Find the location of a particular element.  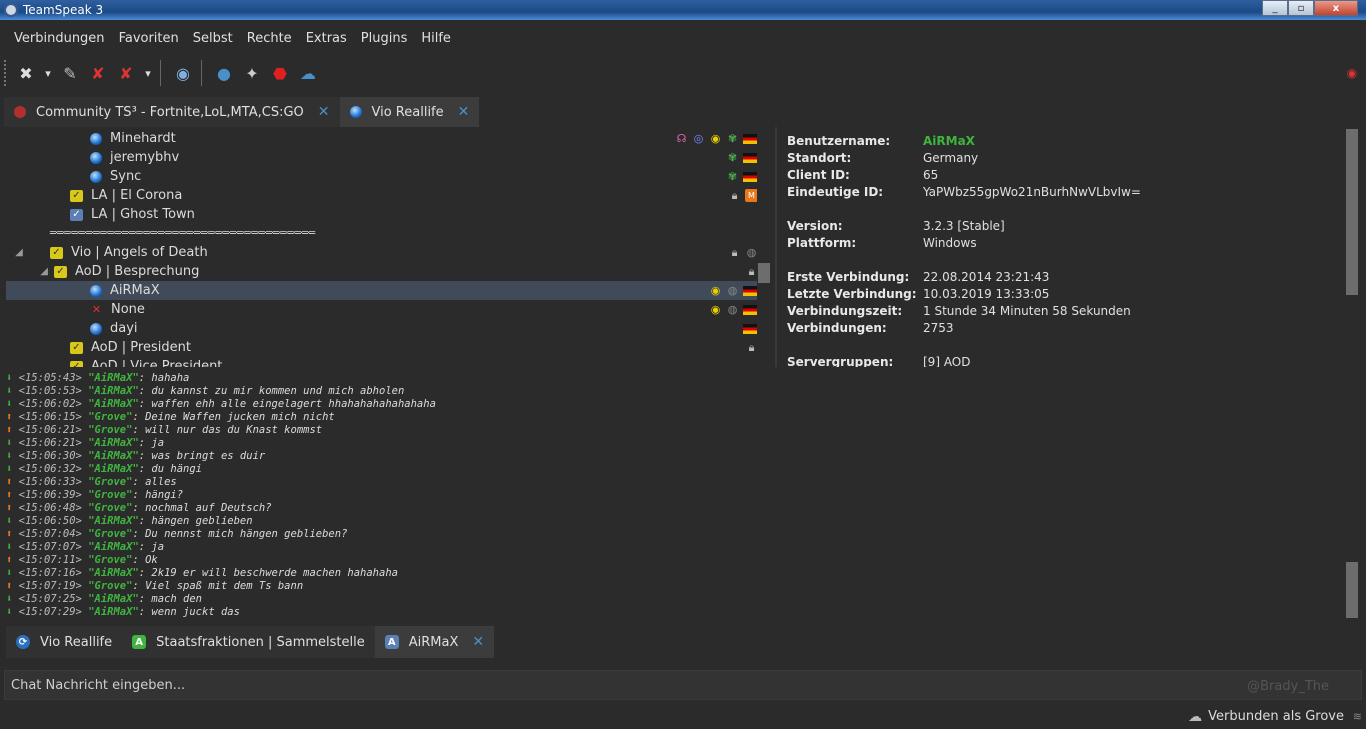

chat-tab-server: ⟳ Vio Reallife is located at coordinates (64, 642).